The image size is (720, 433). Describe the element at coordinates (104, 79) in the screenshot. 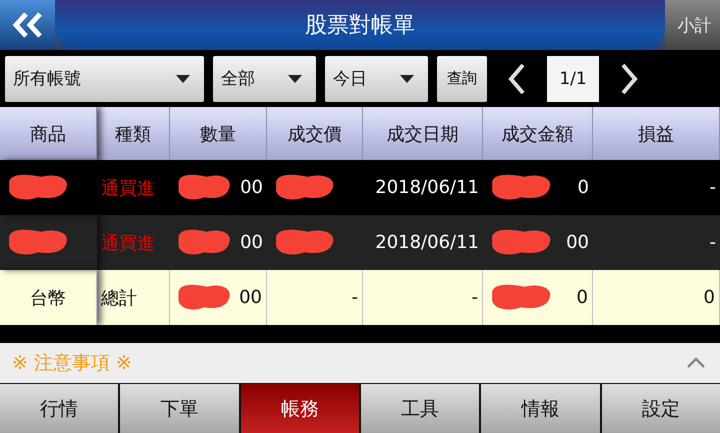

I see `account-dropdown: 所有帳號` at that location.